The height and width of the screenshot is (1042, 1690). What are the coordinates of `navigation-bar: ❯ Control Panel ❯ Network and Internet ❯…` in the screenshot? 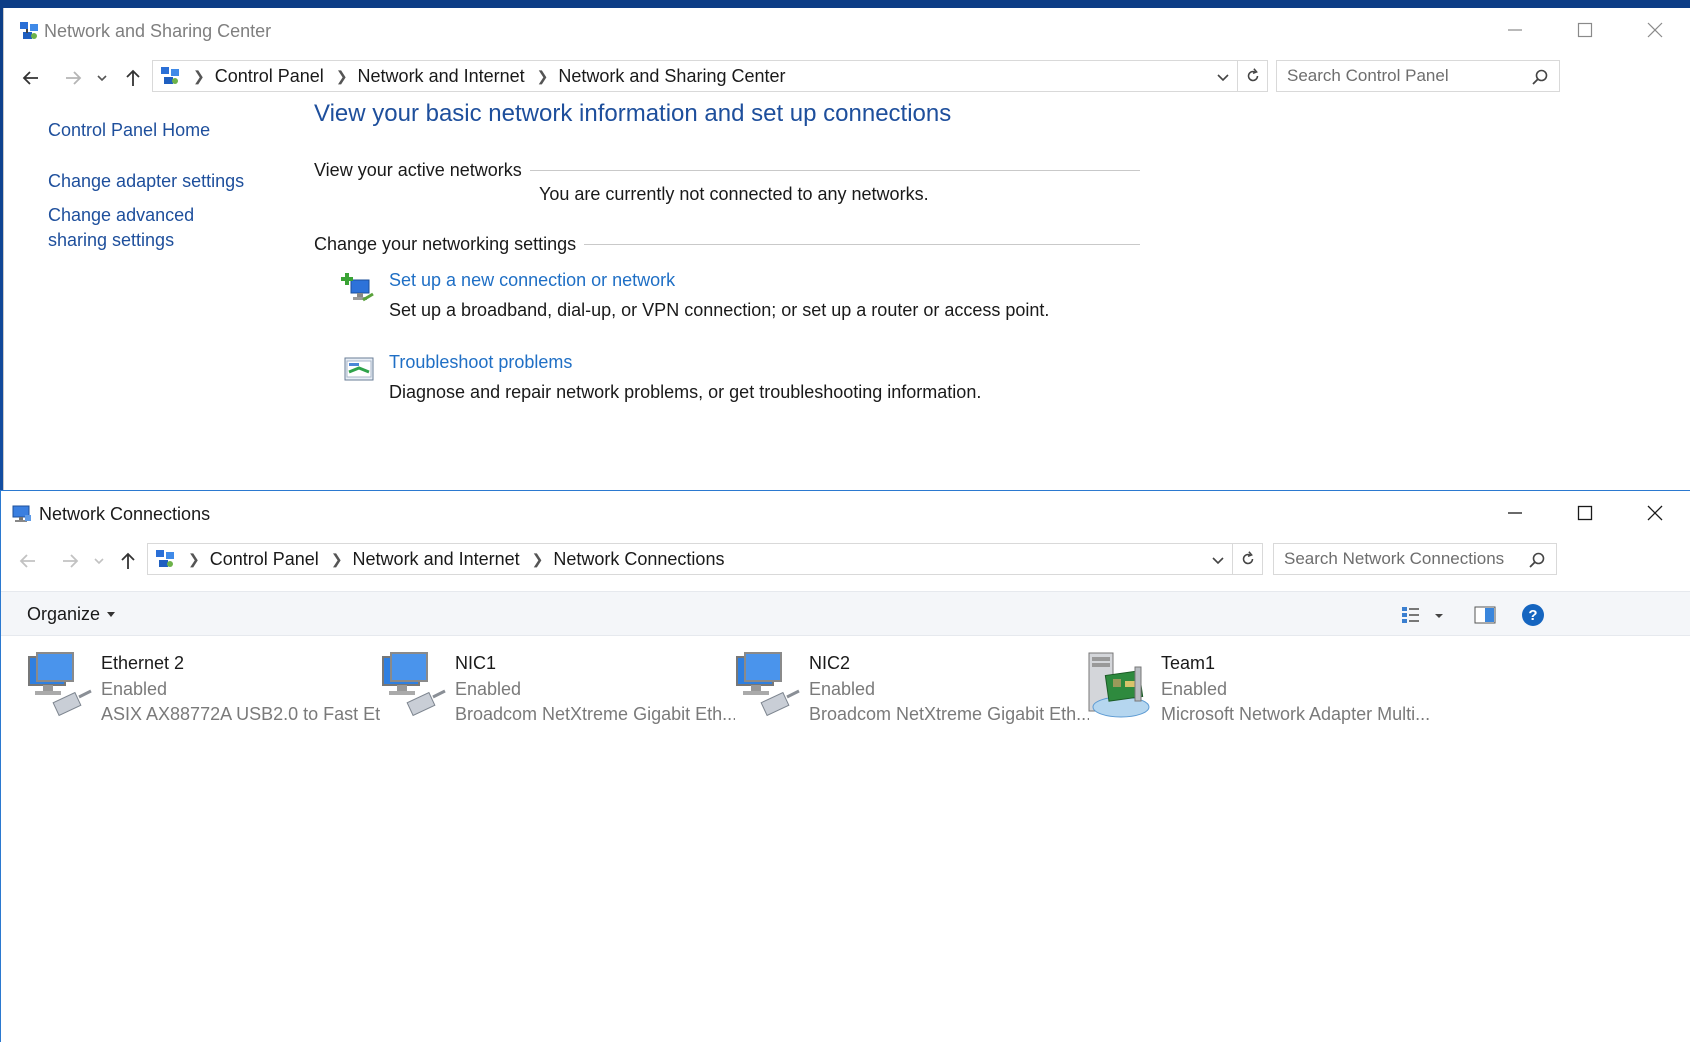 It's located at (845, 561).